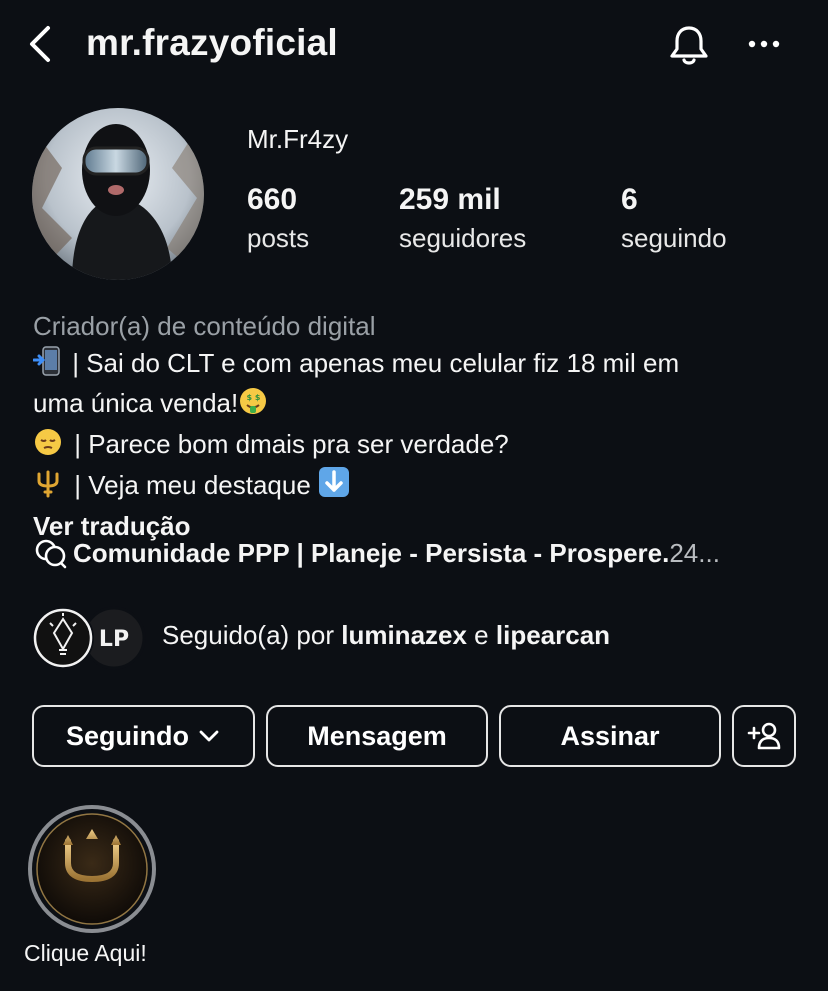 This screenshot has height=991, width=828. What do you see at coordinates (114, 639) in the screenshot?
I see `avatar-lipearcan-text: LP` at bounding box center [114, 639].